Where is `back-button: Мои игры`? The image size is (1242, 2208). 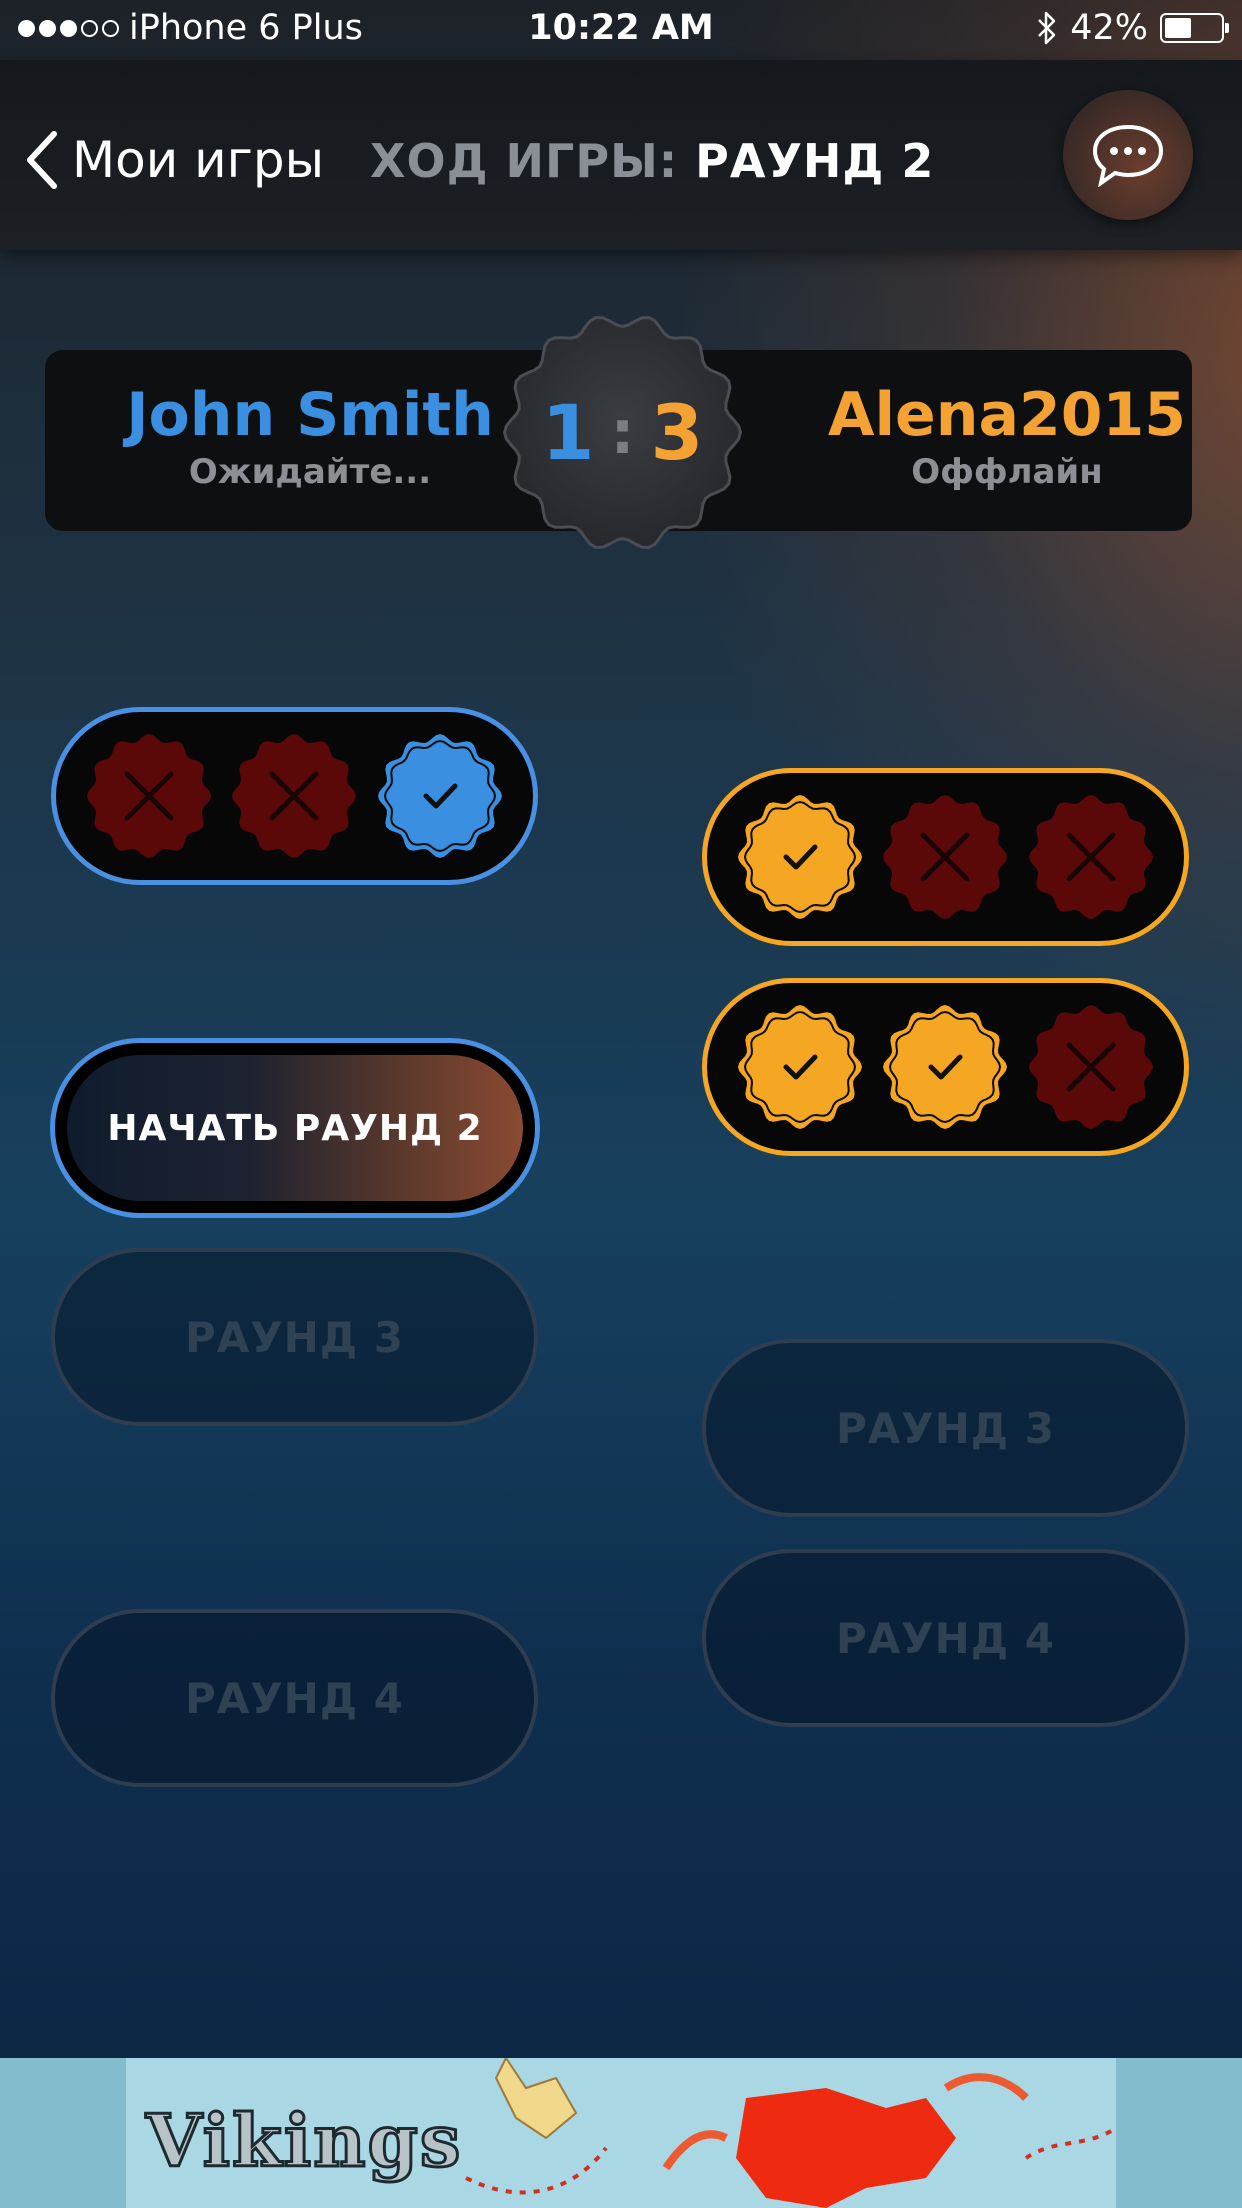
back-button: Мои игры is located at coordinates (174, 160).